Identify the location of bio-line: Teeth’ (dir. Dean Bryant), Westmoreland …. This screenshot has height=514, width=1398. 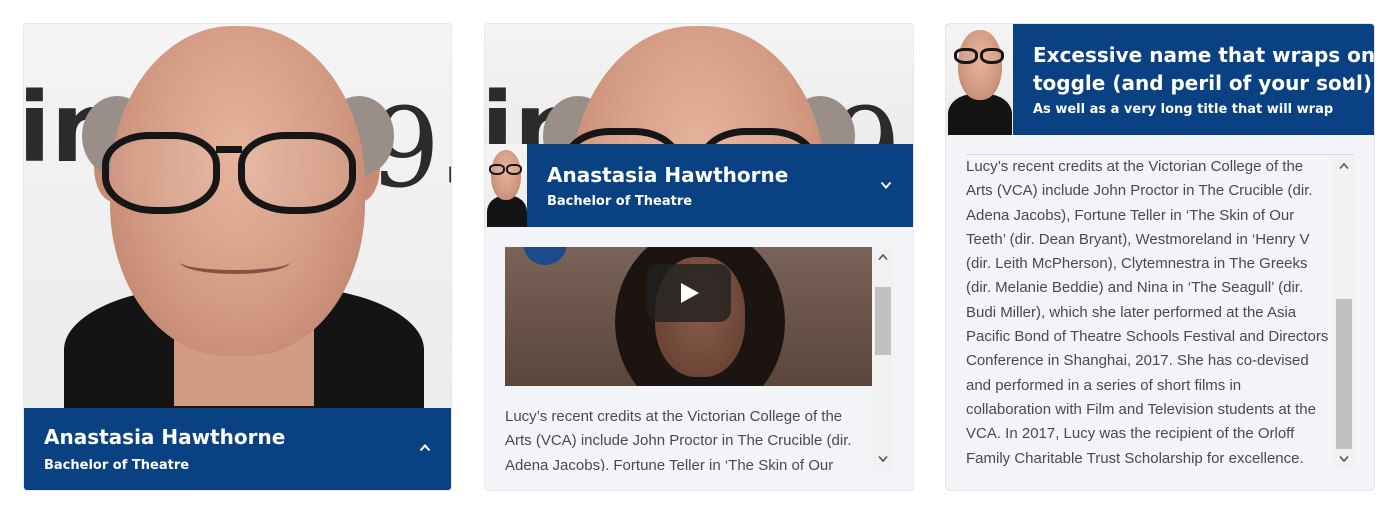
(1138, 239).